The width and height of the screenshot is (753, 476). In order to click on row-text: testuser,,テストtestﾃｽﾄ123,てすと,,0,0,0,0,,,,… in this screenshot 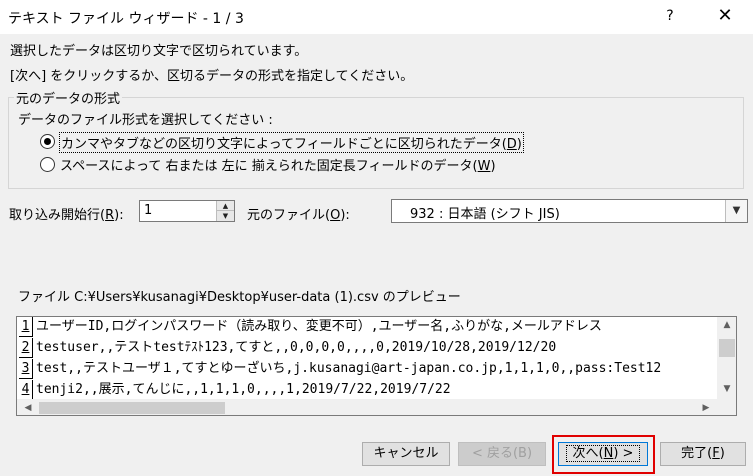, I will do `click(296, 347)`.